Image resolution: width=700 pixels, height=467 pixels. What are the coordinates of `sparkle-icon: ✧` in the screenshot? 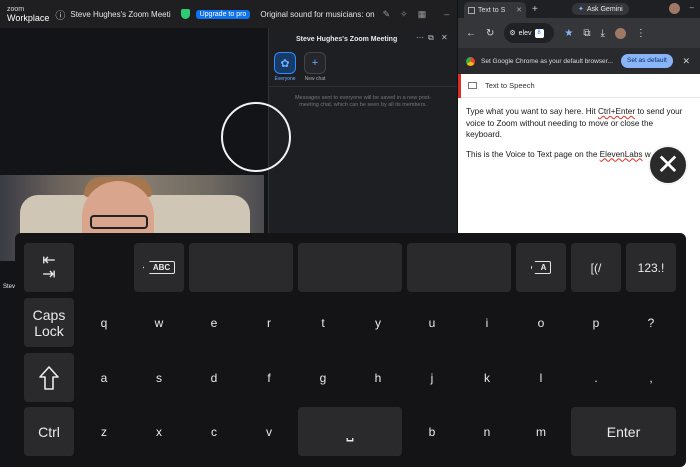 It's located at (404, 14).